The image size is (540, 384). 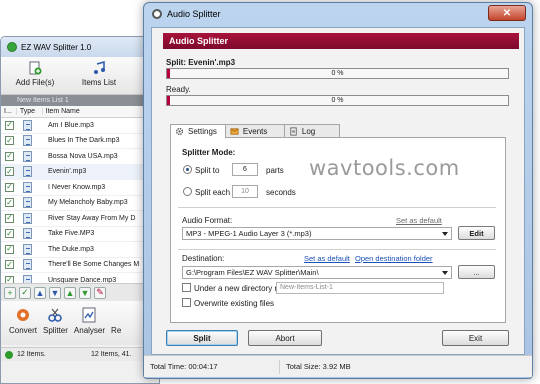 I want to click on move-bottom-icon: ▼, so click(x=85, y=292).